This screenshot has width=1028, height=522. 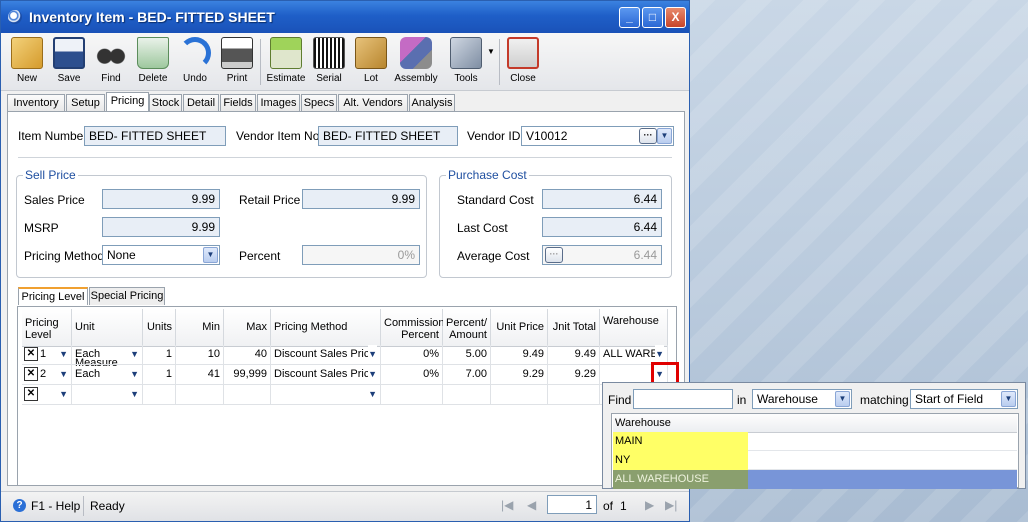 What do you see at coordinates (247, 395) in the screenshot?
I see `max-cell` at bounding box center [247, 395].